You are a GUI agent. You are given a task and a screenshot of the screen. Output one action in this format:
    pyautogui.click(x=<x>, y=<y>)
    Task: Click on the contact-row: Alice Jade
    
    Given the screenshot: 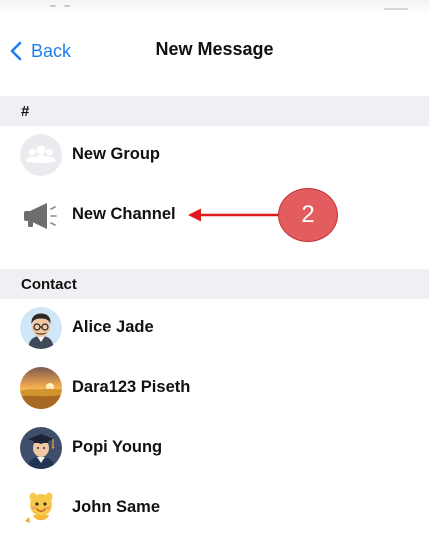 What is the action you would take?
    pyautogui.click(x=214, y=329)
    